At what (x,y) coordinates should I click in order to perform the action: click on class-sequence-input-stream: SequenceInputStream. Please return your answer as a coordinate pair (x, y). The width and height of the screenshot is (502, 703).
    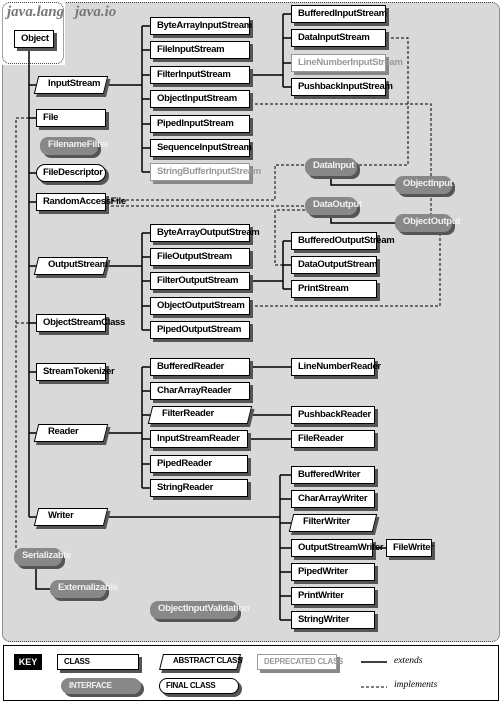
    Looking at the image, I should click on (201, 148).